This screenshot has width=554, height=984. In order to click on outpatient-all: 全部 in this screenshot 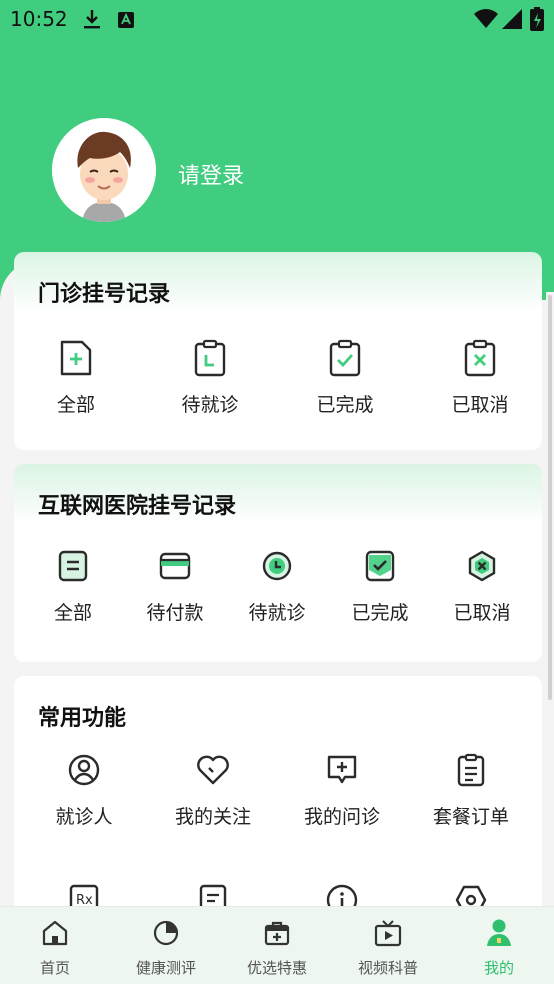, I will do `click(76, 377)`.